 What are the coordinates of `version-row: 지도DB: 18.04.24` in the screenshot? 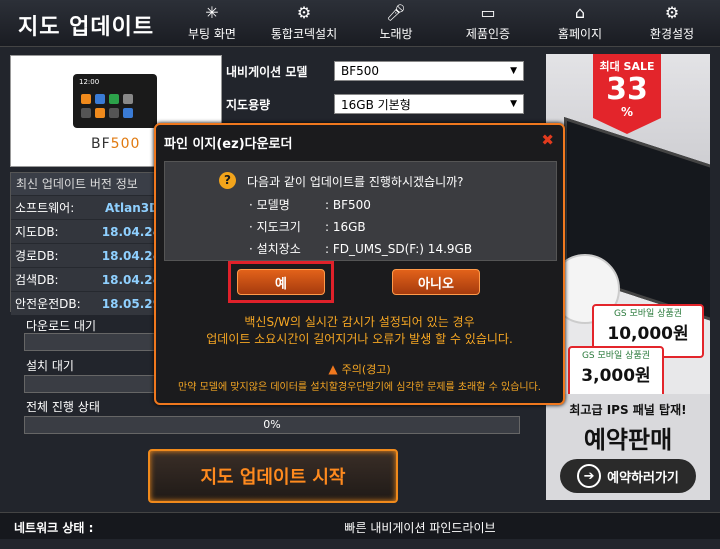 It's located at (86, 231).